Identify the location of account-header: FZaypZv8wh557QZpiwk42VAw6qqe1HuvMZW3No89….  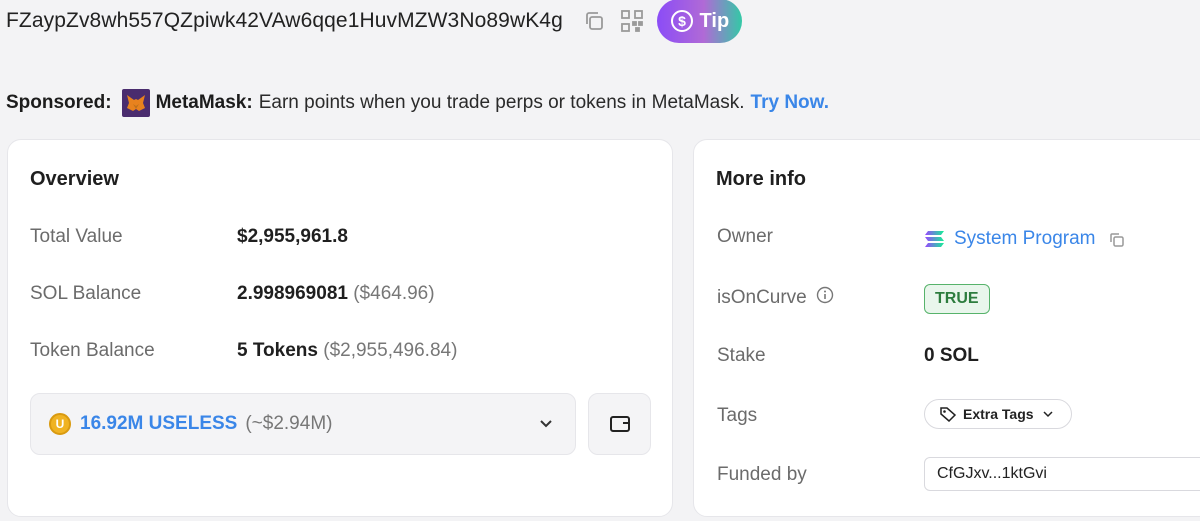
(374, 21).